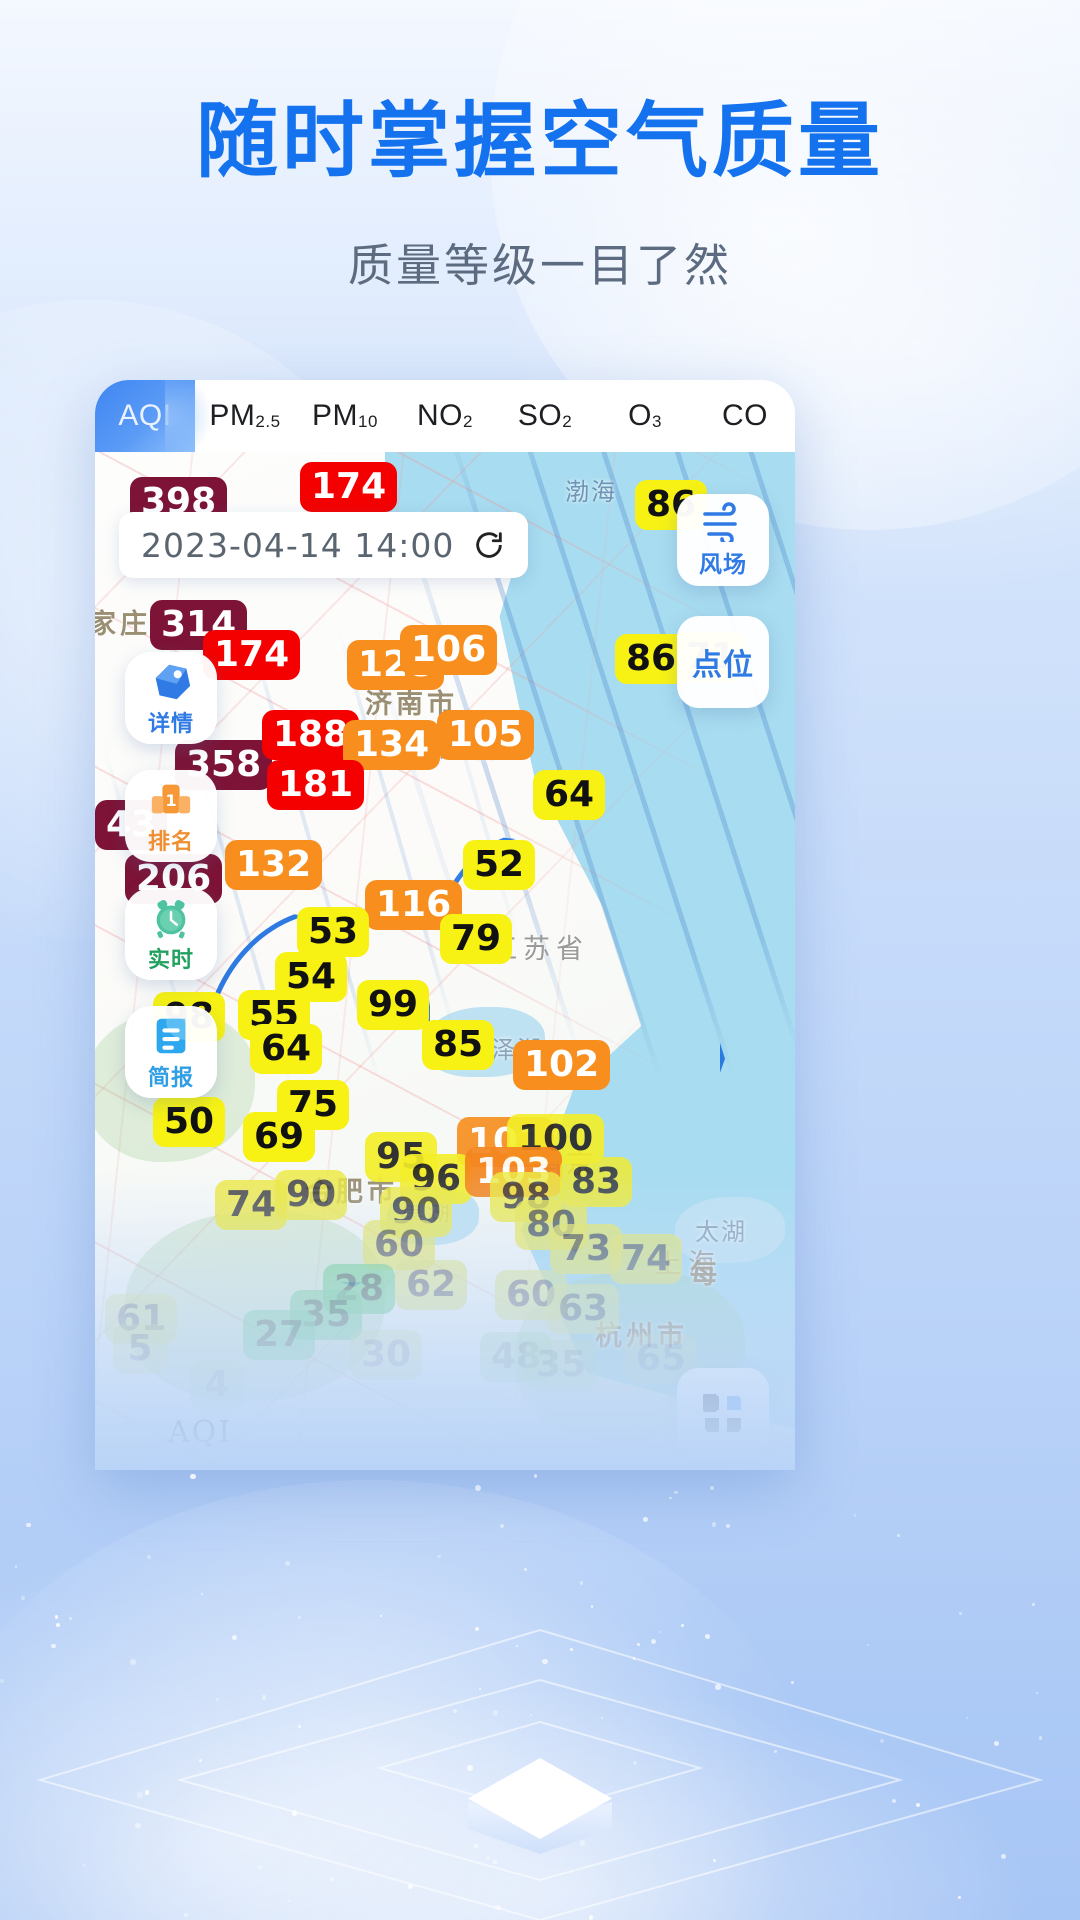 This screenshot has height=1920, width=1080. What do you see at coordinates (279, 1137) in the screenshot?
I see `aqi-marker: 69` at bounding box center [279, 1137].